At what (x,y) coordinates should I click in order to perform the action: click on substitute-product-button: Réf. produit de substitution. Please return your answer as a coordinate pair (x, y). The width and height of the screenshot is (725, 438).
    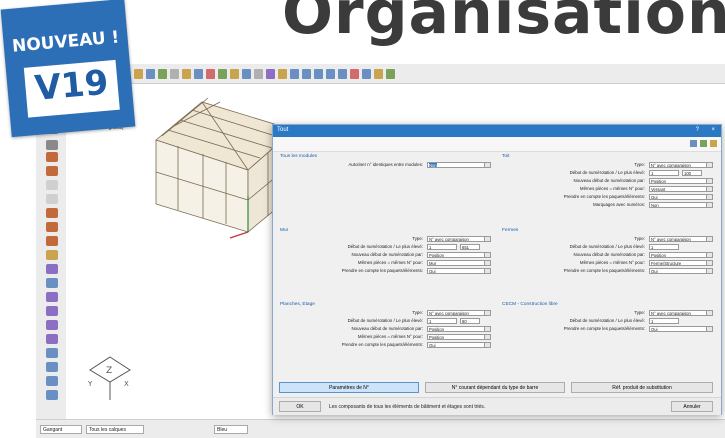
    Looking at the image, I should click on (642, 387).